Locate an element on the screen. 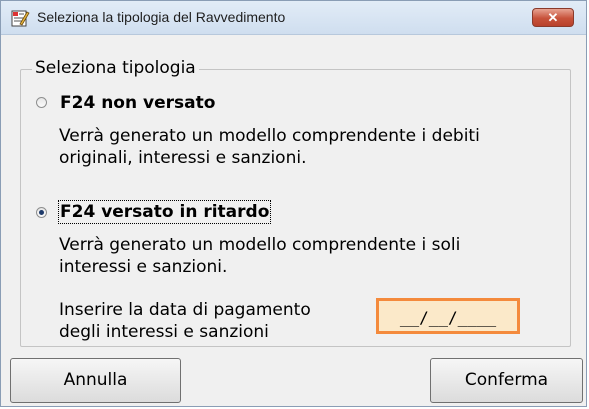 This screenshot has height=409, width=589. close-icon: ✕ is located at coordinates (553, 17).